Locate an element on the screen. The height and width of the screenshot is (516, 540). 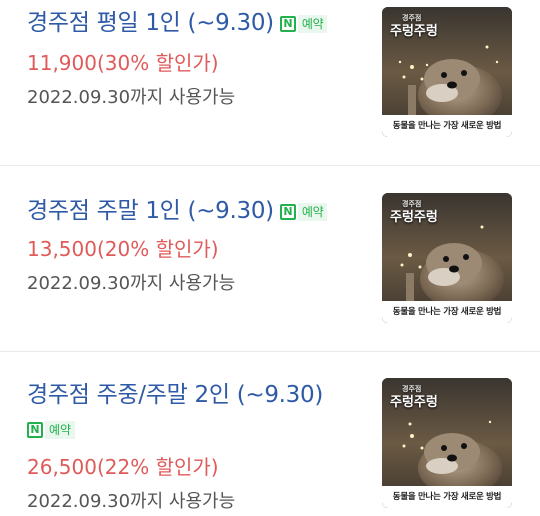
item-title: 경주점 주중/주말 2인 (~9.30) is located at coordinates (175, 395).